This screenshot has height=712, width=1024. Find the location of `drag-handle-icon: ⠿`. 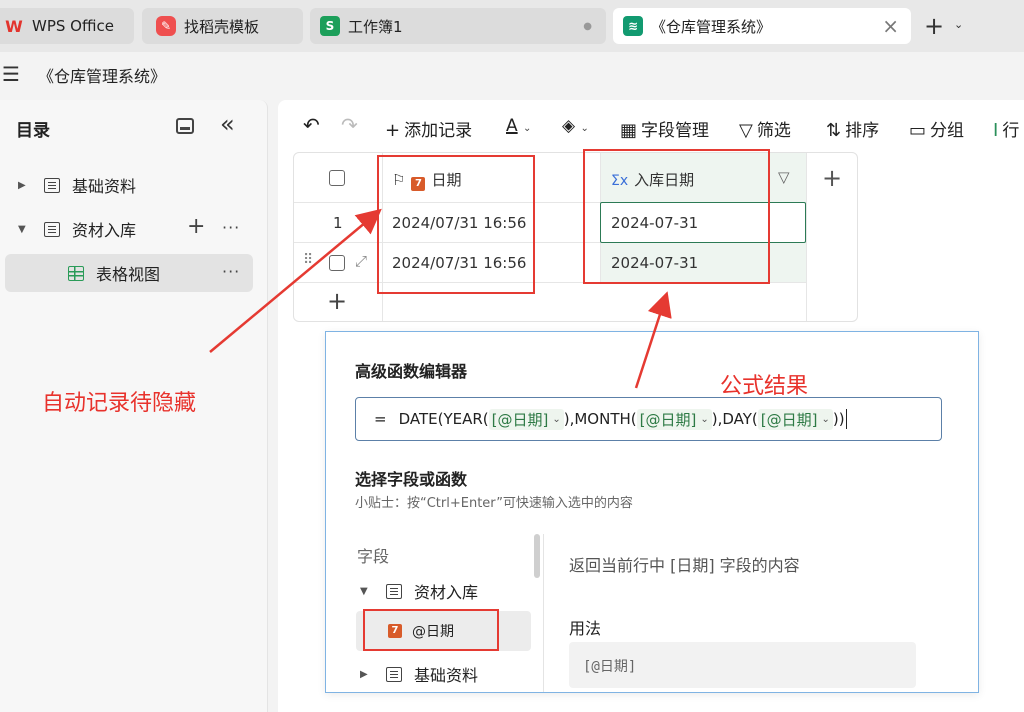

drag-handle-icon: ⠿ is located at coordinates (308, 260).